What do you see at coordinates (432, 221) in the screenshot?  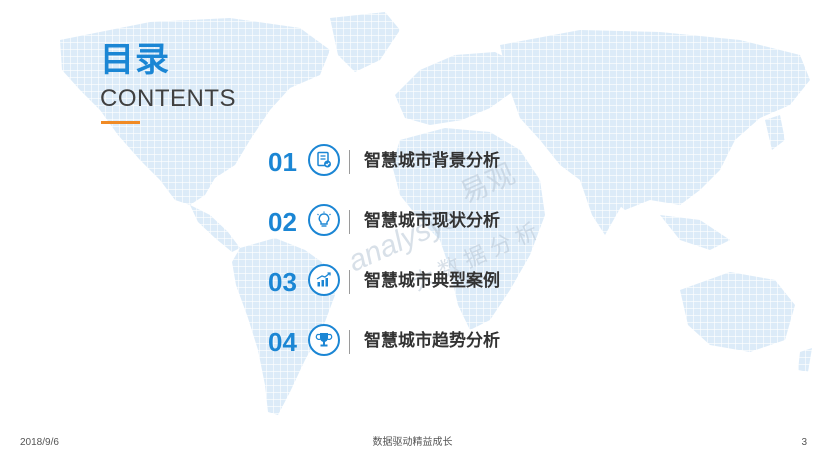 I see `toc-label: 智慧城市现状分析` at bounding box center [432, 221].